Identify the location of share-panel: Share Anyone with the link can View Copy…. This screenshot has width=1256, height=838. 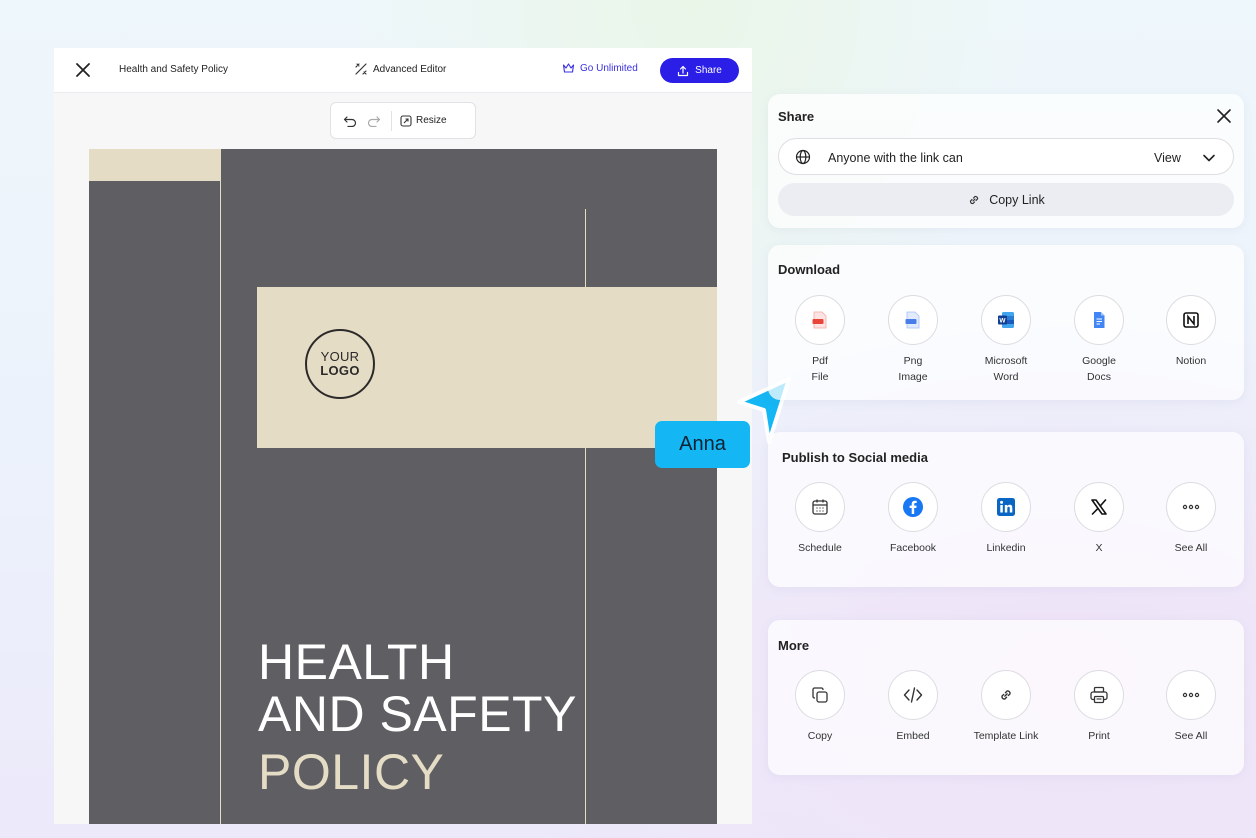
(1006, 161).